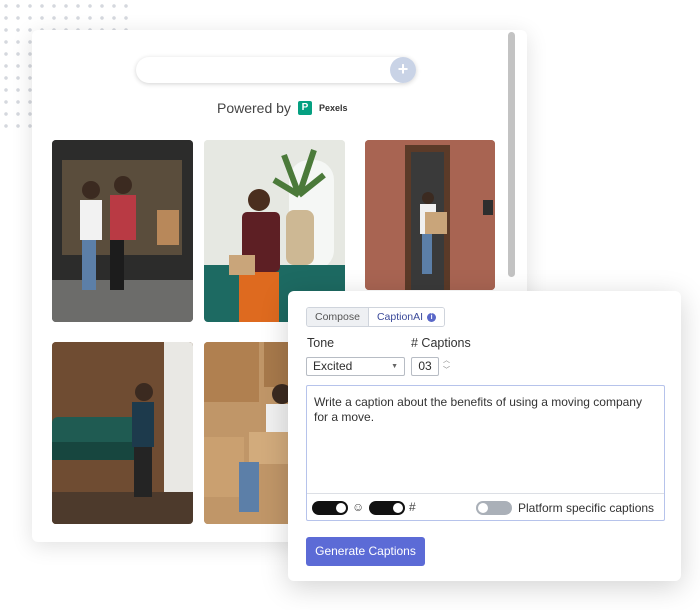 The width and height of the screenshot is (700, 610). Describe the element at coordinates (338, 317) in the screenshot. I see `tab-compose: Compose` at that location.